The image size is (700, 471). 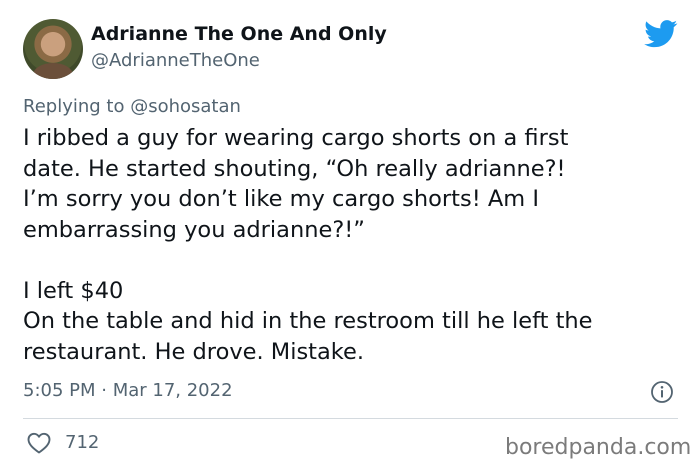 I want to click on divider, so click(x=350, y=418).